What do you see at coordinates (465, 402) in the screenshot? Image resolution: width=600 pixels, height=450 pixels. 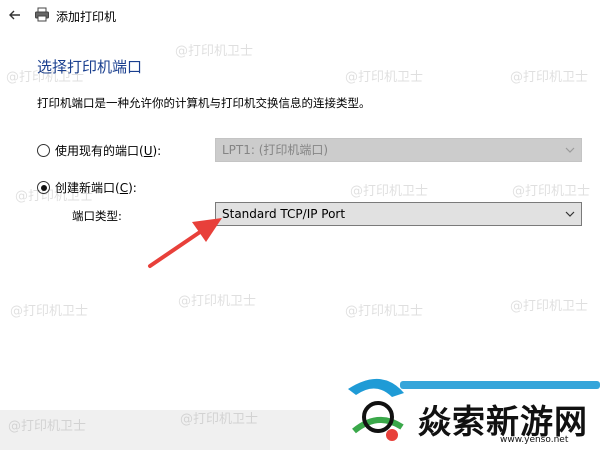 I see `site-logo: 焱索新游网 www.yenso.net` at bounding box center [465, 402].